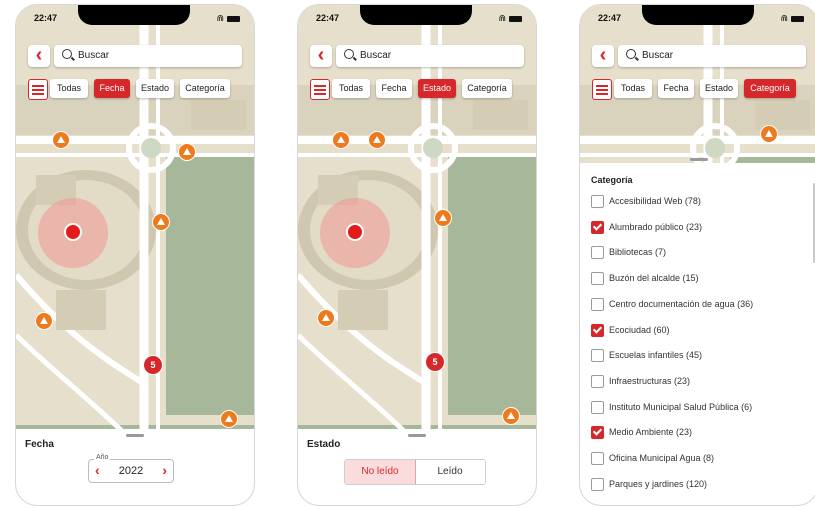  I want to click on unread-option: No leído, so click(380, 472).